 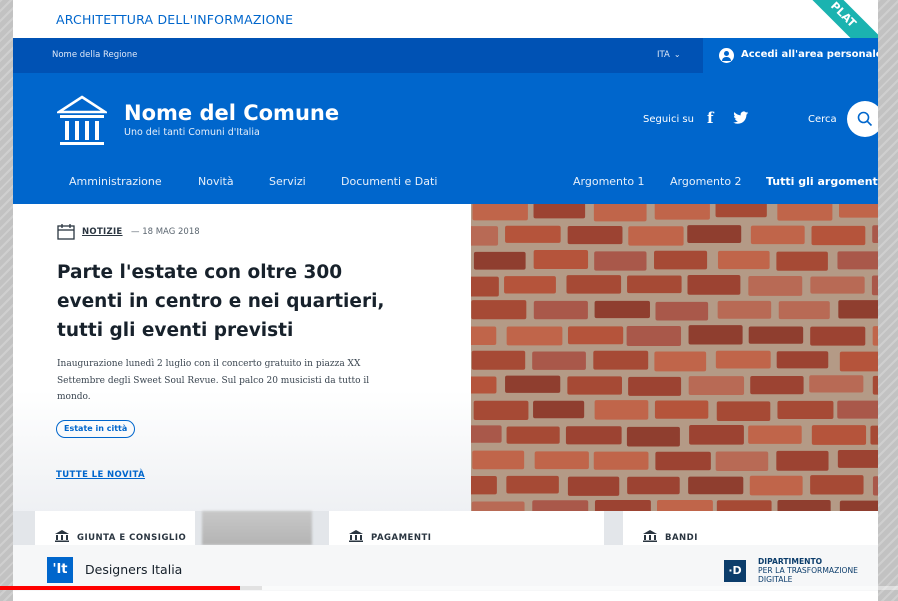 What do you see at coordinates (132, 538) in the screenshot?
I see `card-label: GIUNTA E CONSIGLIO` at bounding box center [132, 538].